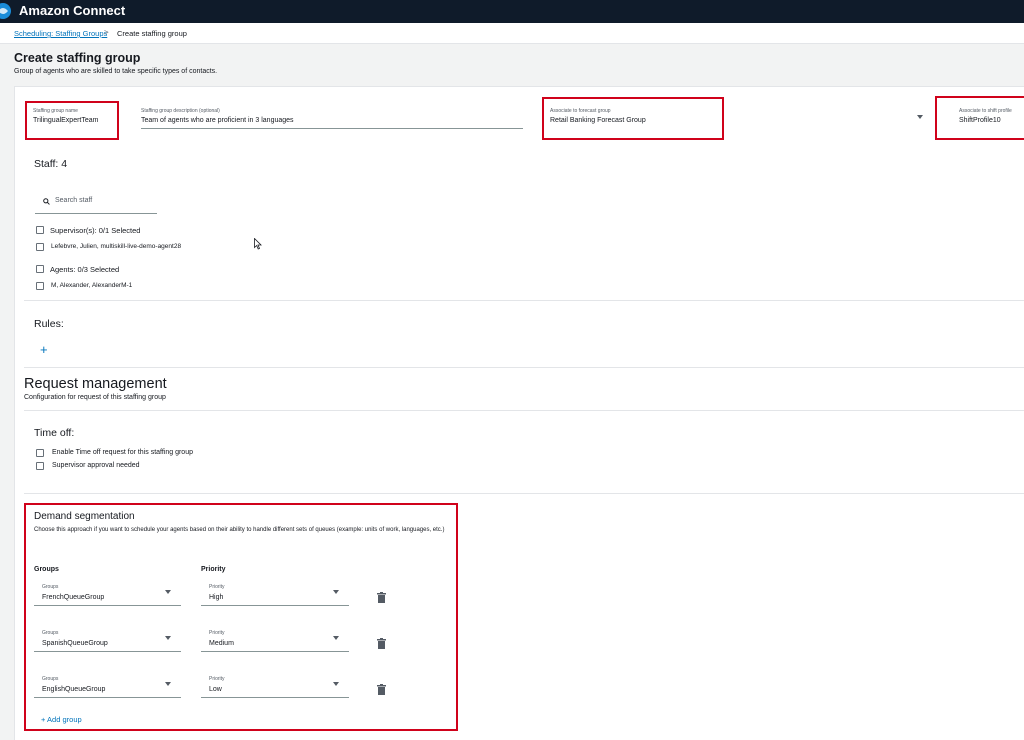  Describe the element at coordinates (258, 244) in the screenshot. I see `mouse-cursor-icon` at that location.